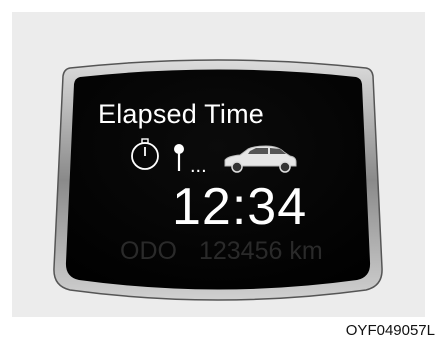 This screenshot has width=437, height=344. Describe the element at coordinates (240, 207) in the screenshot. I see `elapsed-time-value: 12:34` at that location.